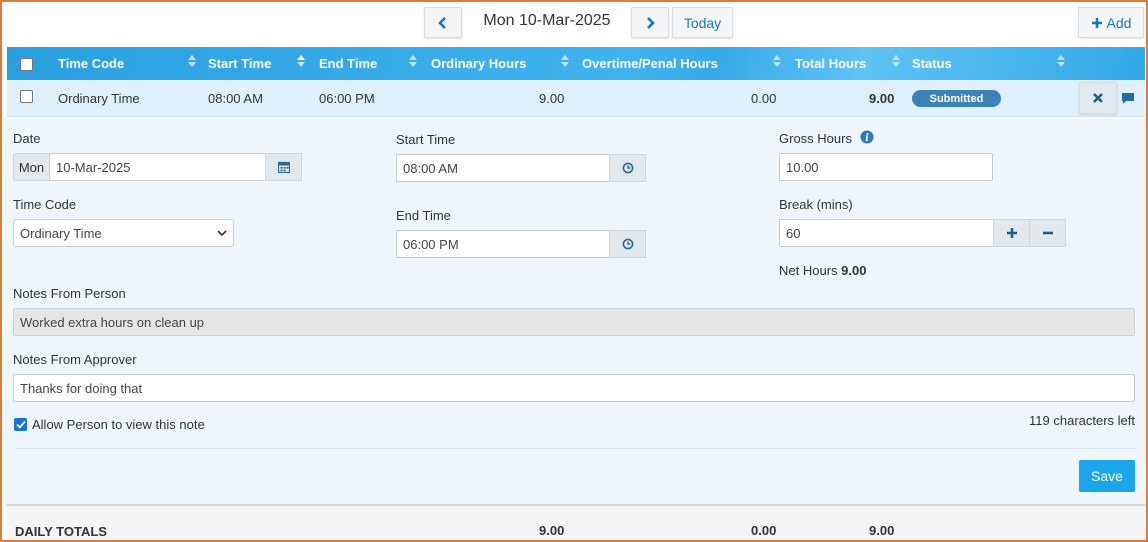 The width and height of the screenshot is (1148, 542). What do you see at coordinates (431, 244) in the screenshot?
I see `end-time-value: 06:00 PM` at bounding box center [431, 244].